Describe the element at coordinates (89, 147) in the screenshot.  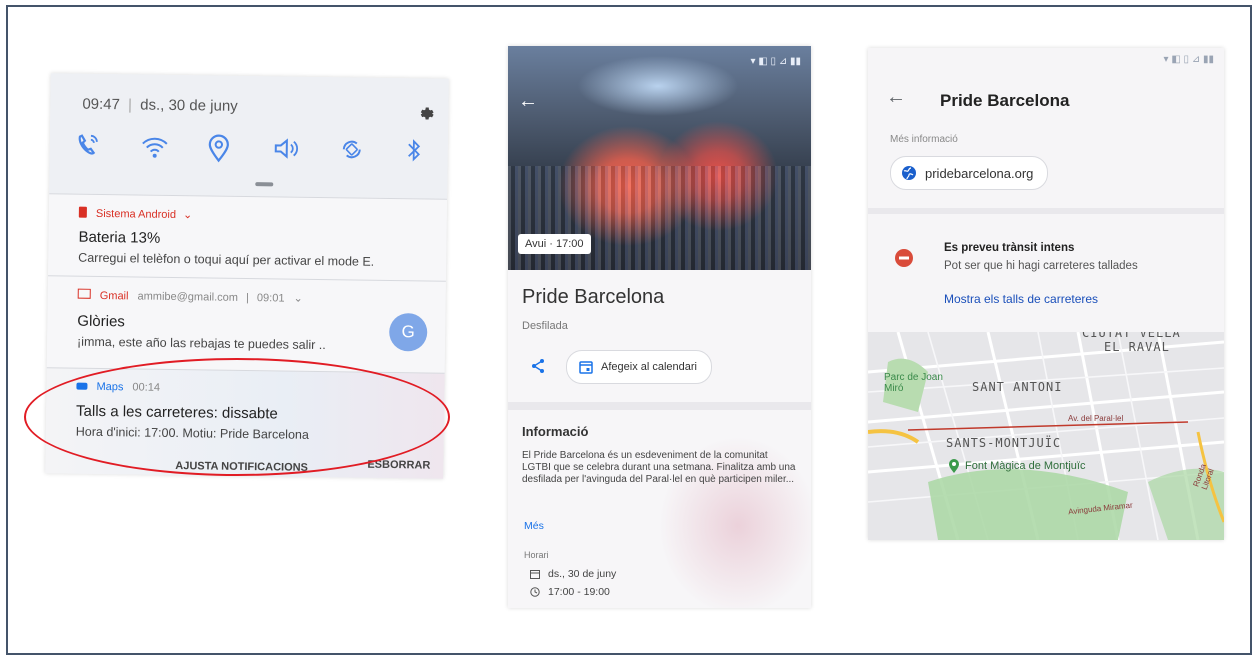
I see `phone-wifi-icon` at that location.